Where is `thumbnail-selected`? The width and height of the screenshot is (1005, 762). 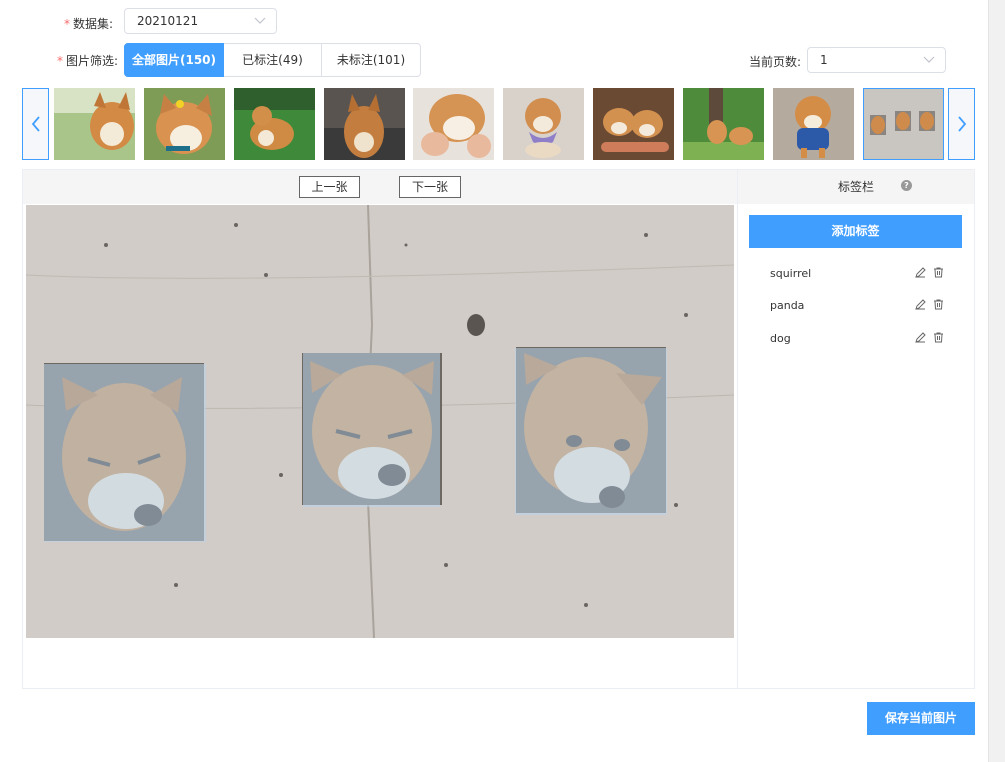 thumbnail-selected is located at coordinates (903, 124).